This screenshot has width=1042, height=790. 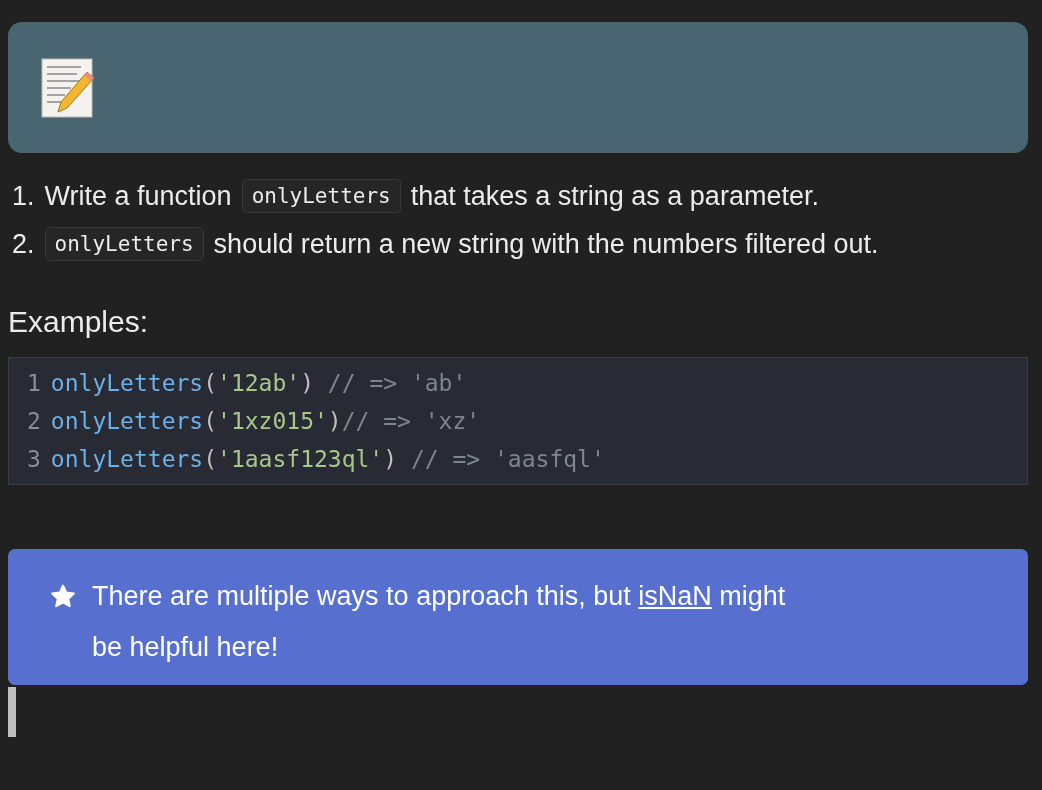 What do you see at coordinates (34, 383) in the screenshot?
I see `line-number: 1` at bounding box center [34, 383].